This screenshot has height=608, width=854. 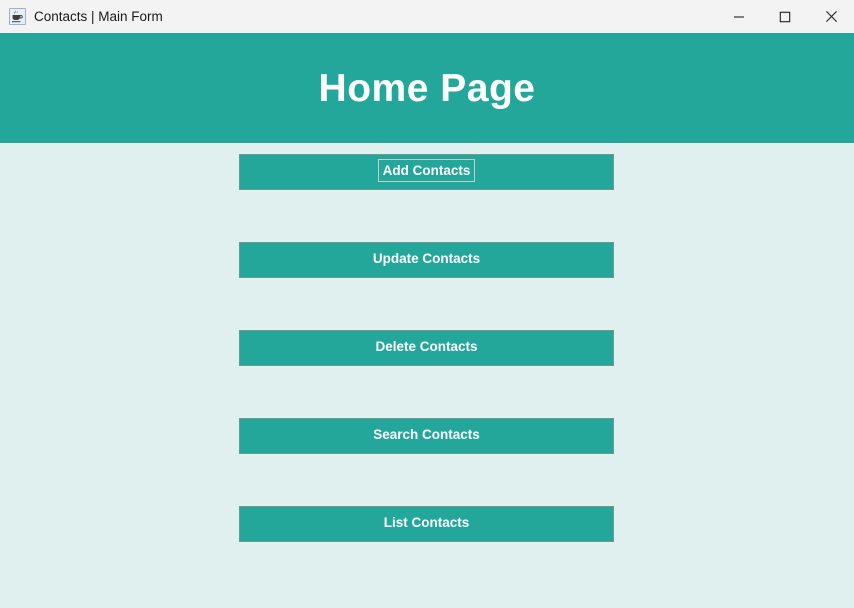 I want to click on page-title: Home Page, so click(x=427, y=88).